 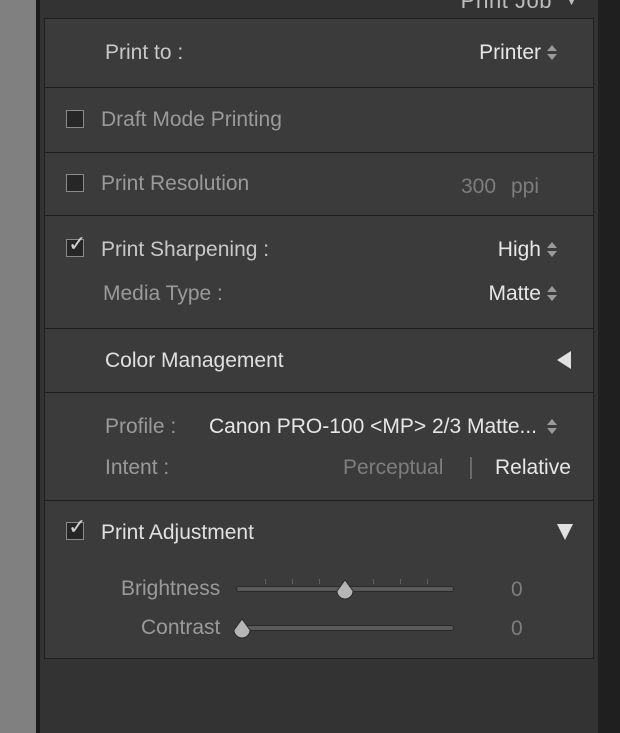 I want to click on contrast-slider-track, so click(x=345, y=628).